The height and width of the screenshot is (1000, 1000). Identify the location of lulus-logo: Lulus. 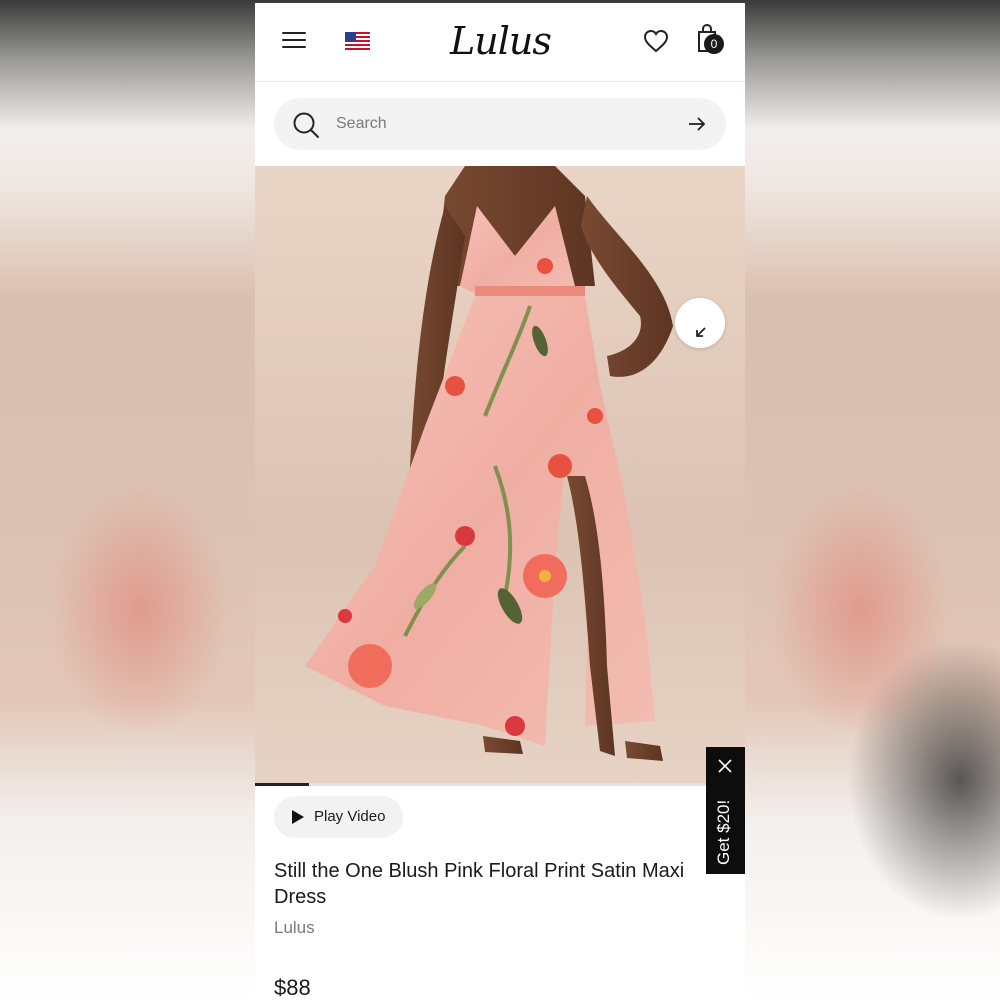
(501, 41).